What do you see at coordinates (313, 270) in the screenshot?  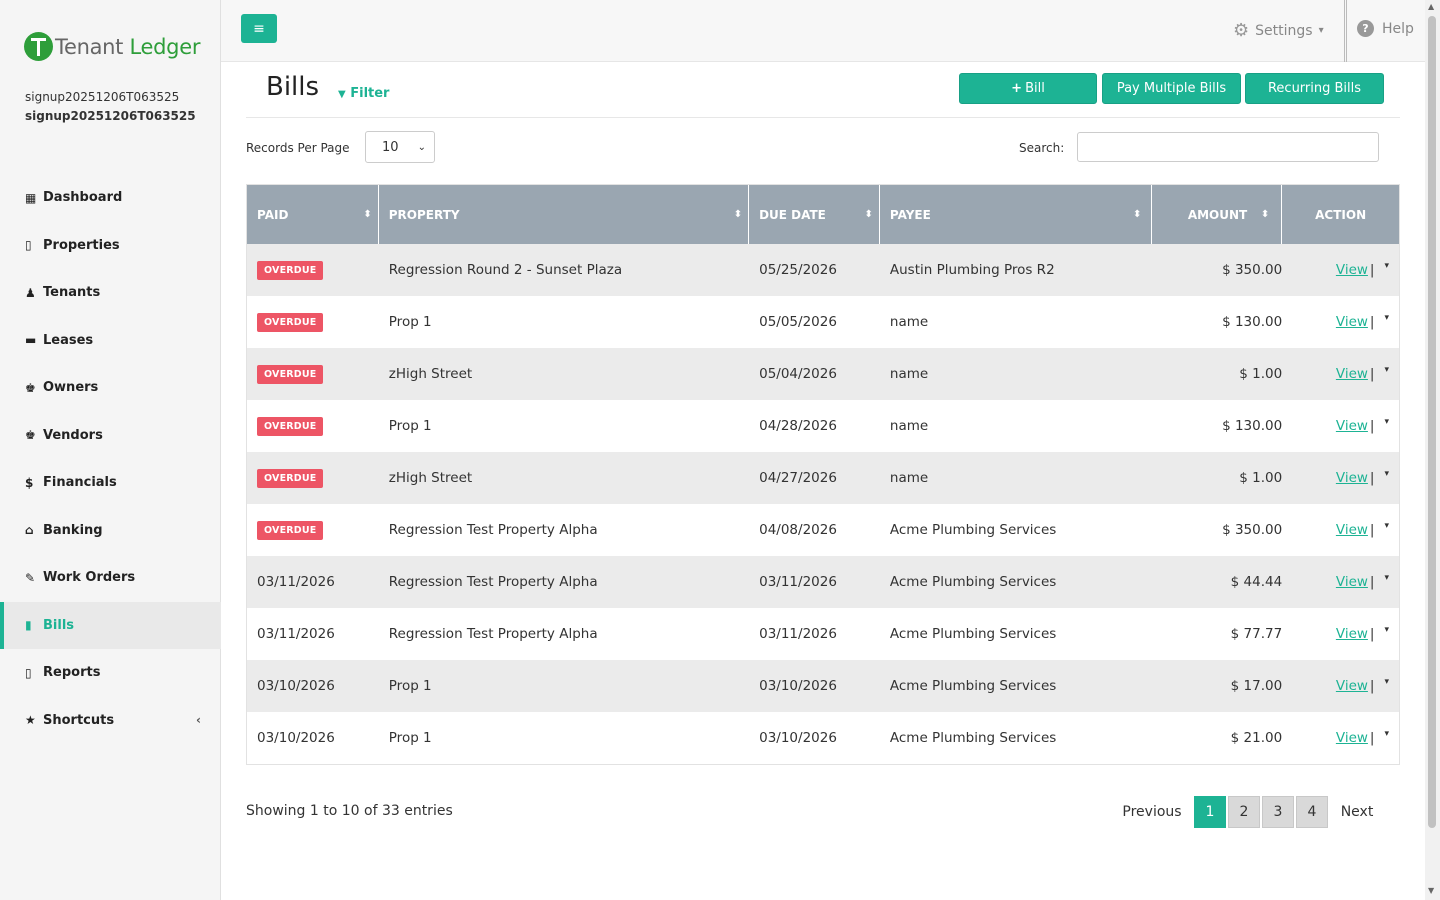 I see `cell-paid: OVERDUE` at bounding box center [313, 270].